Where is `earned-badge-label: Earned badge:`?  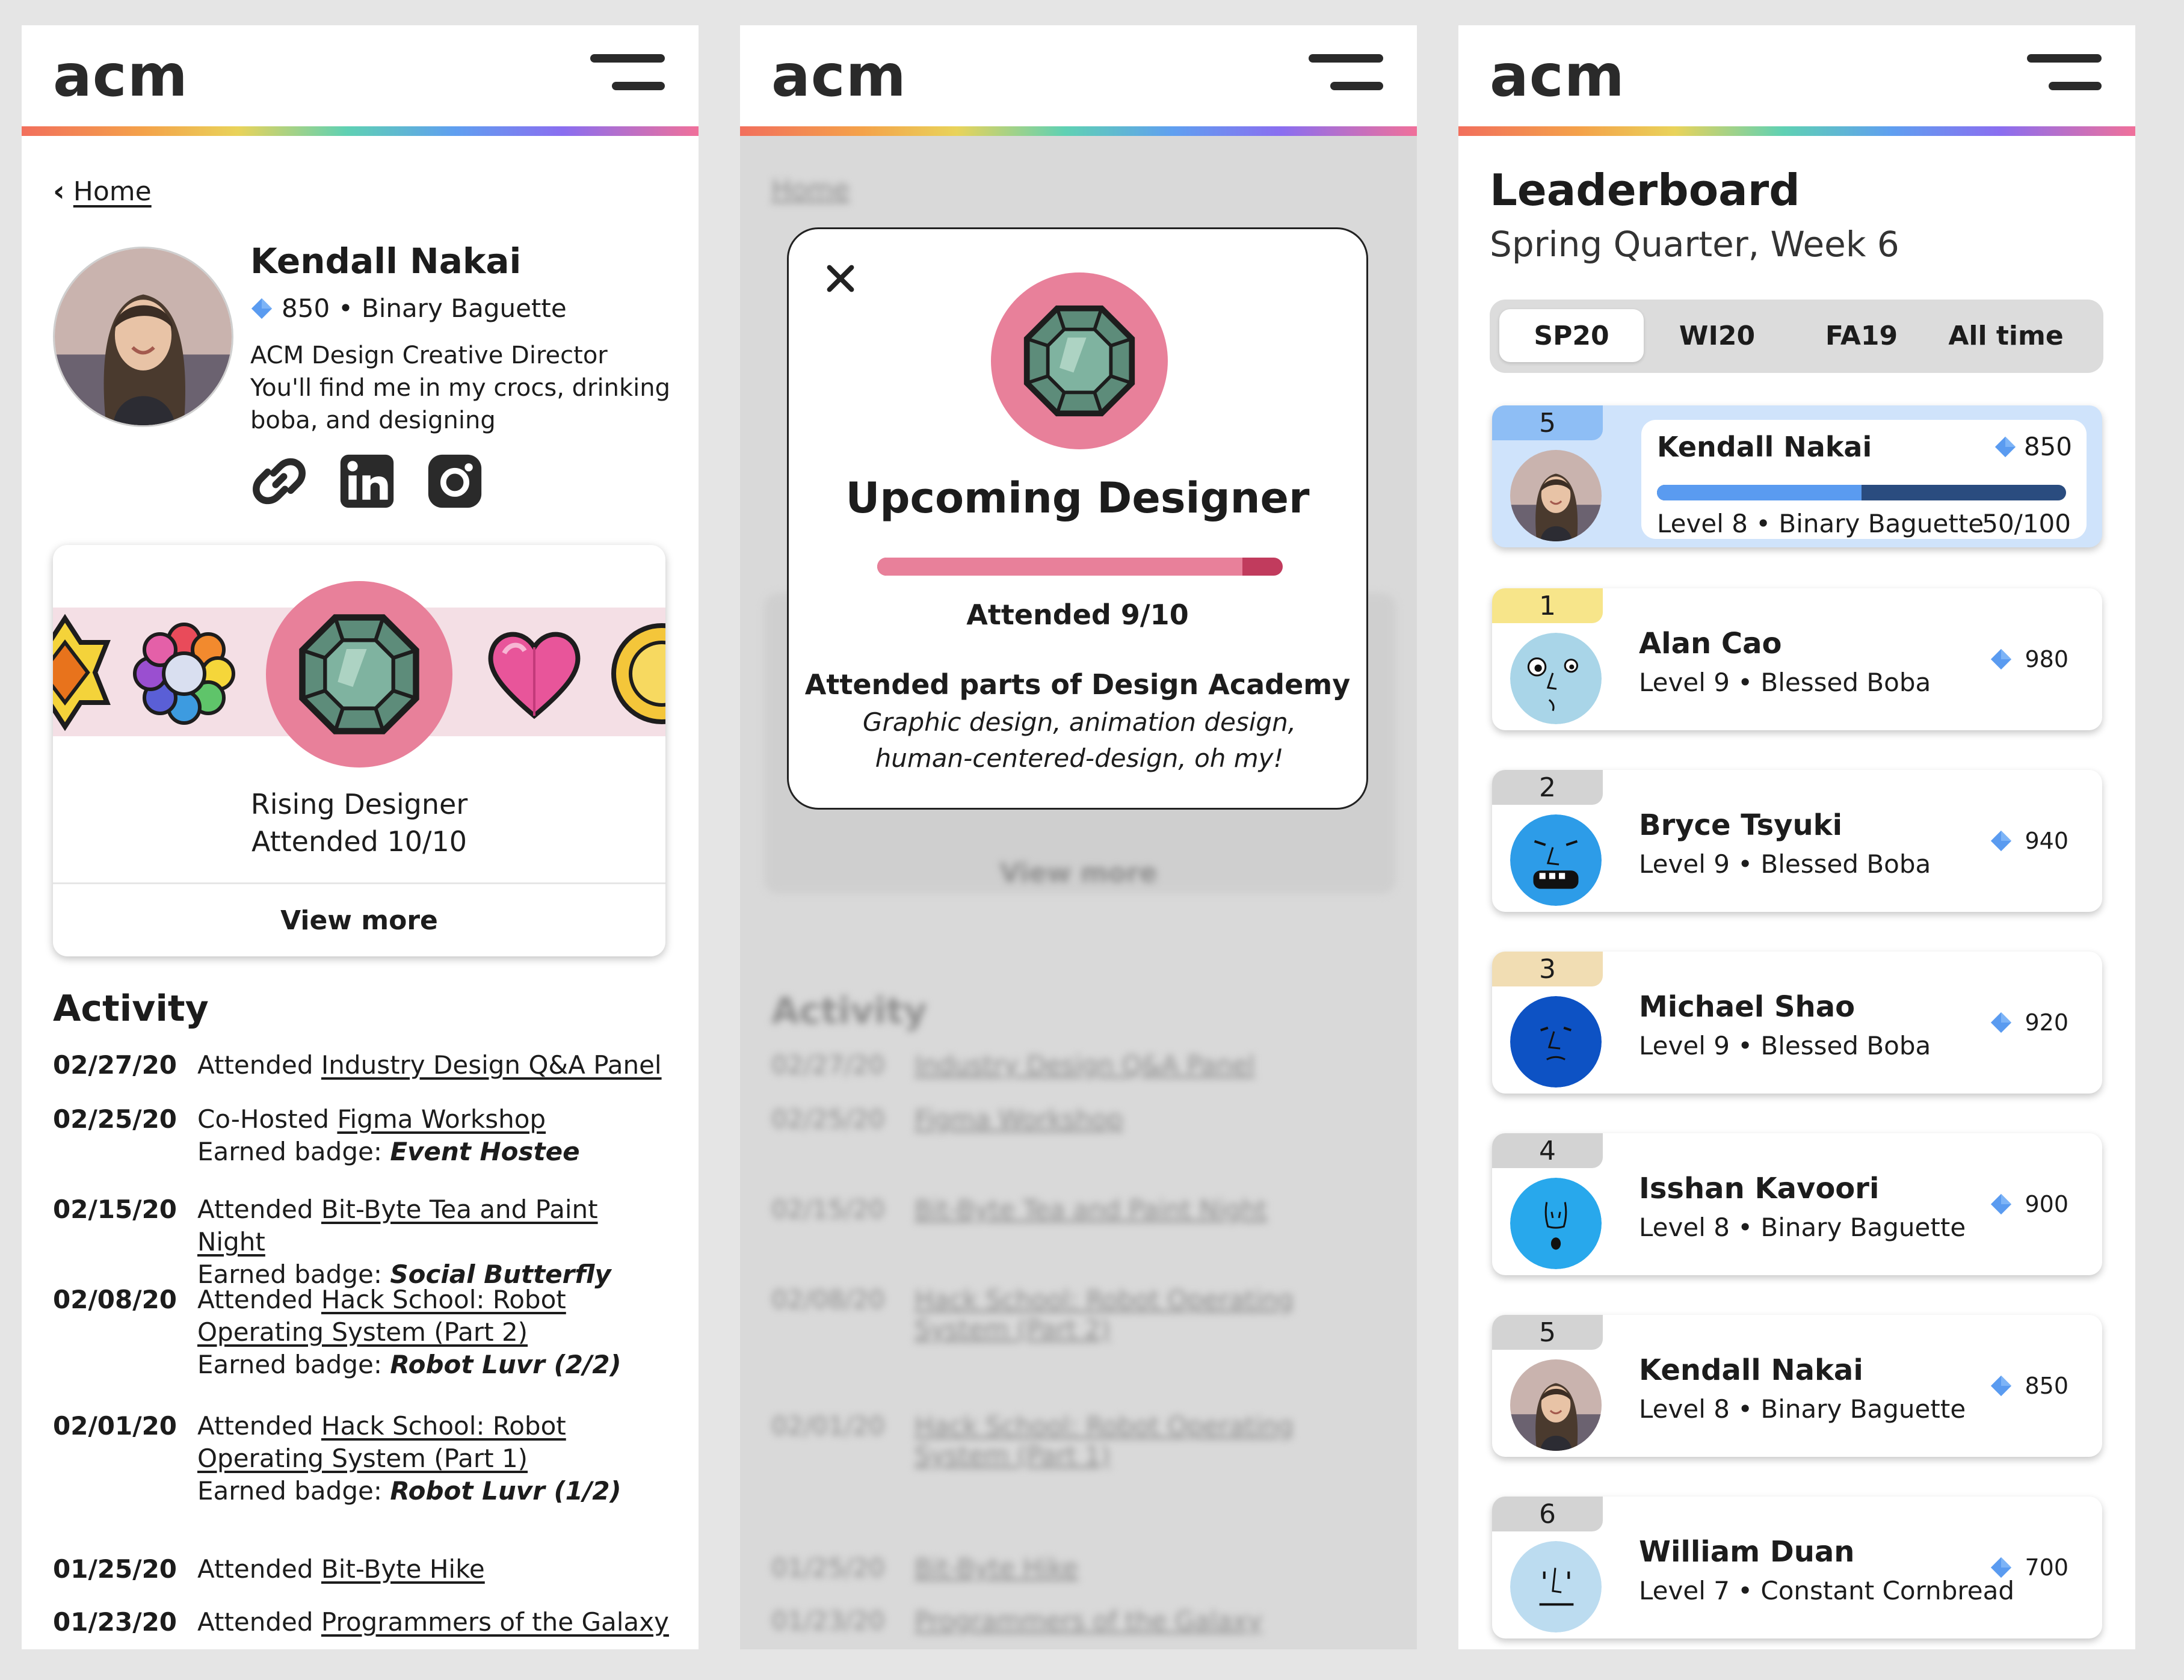 earned-badge-label: Earned badge: is located at coordinates (294, 1151).